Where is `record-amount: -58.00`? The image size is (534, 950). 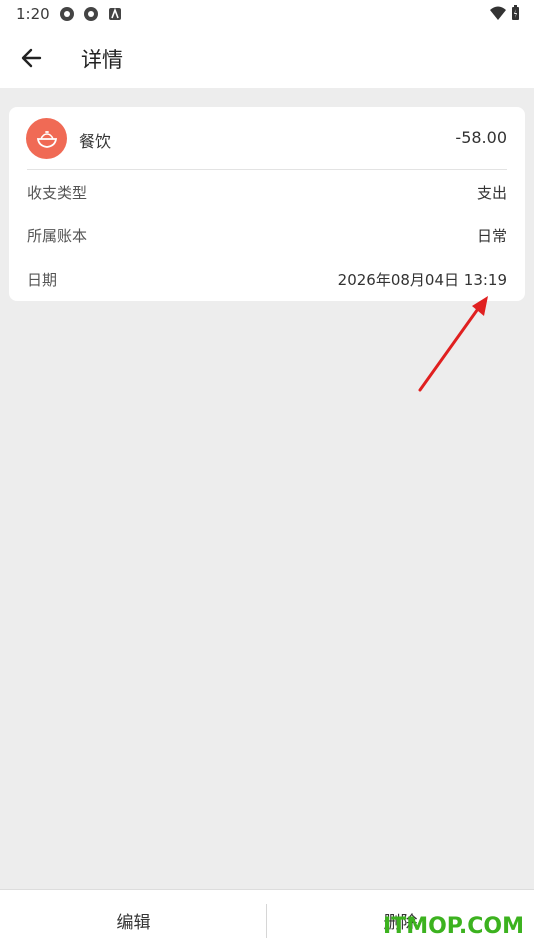
record-amount: -58.00 is located at coordinates (481, 137).